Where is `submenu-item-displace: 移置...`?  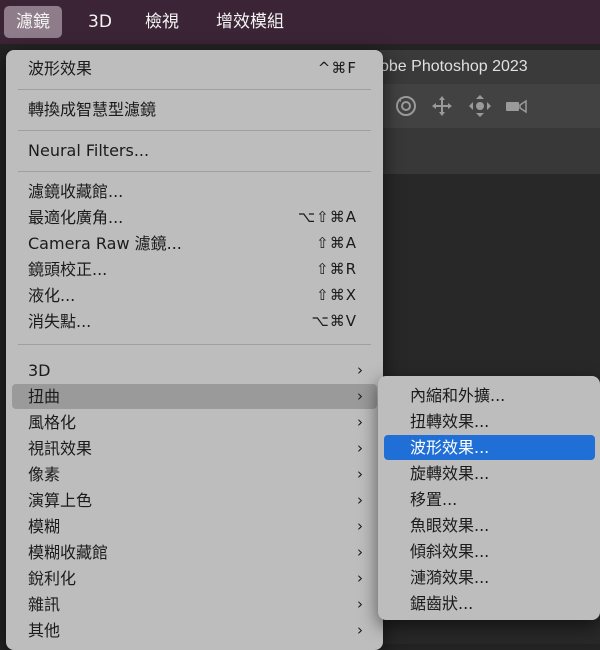
submenu-item-displace: 移置... is located at coordinates (489, 499).